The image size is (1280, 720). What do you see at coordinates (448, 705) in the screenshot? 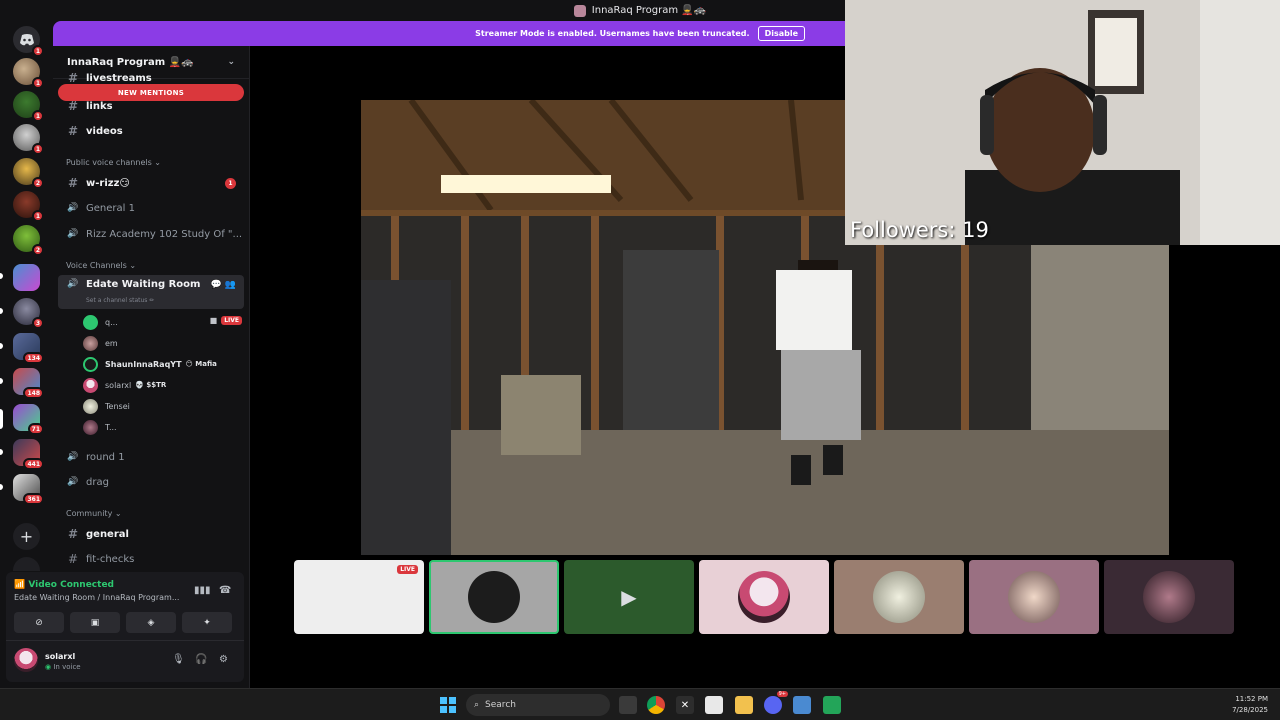
I see `start-button` at bounding box center [448, 705].